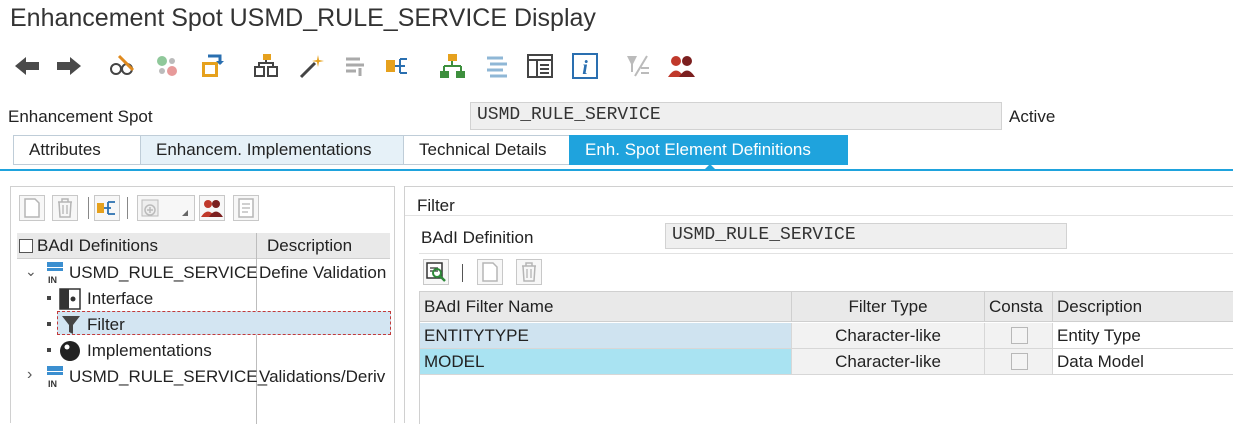 This screenshot has height=424, width=1233. Describe the element at coordinates (1143, 307) in the screenshot. I see `column-description: Description` at that location.